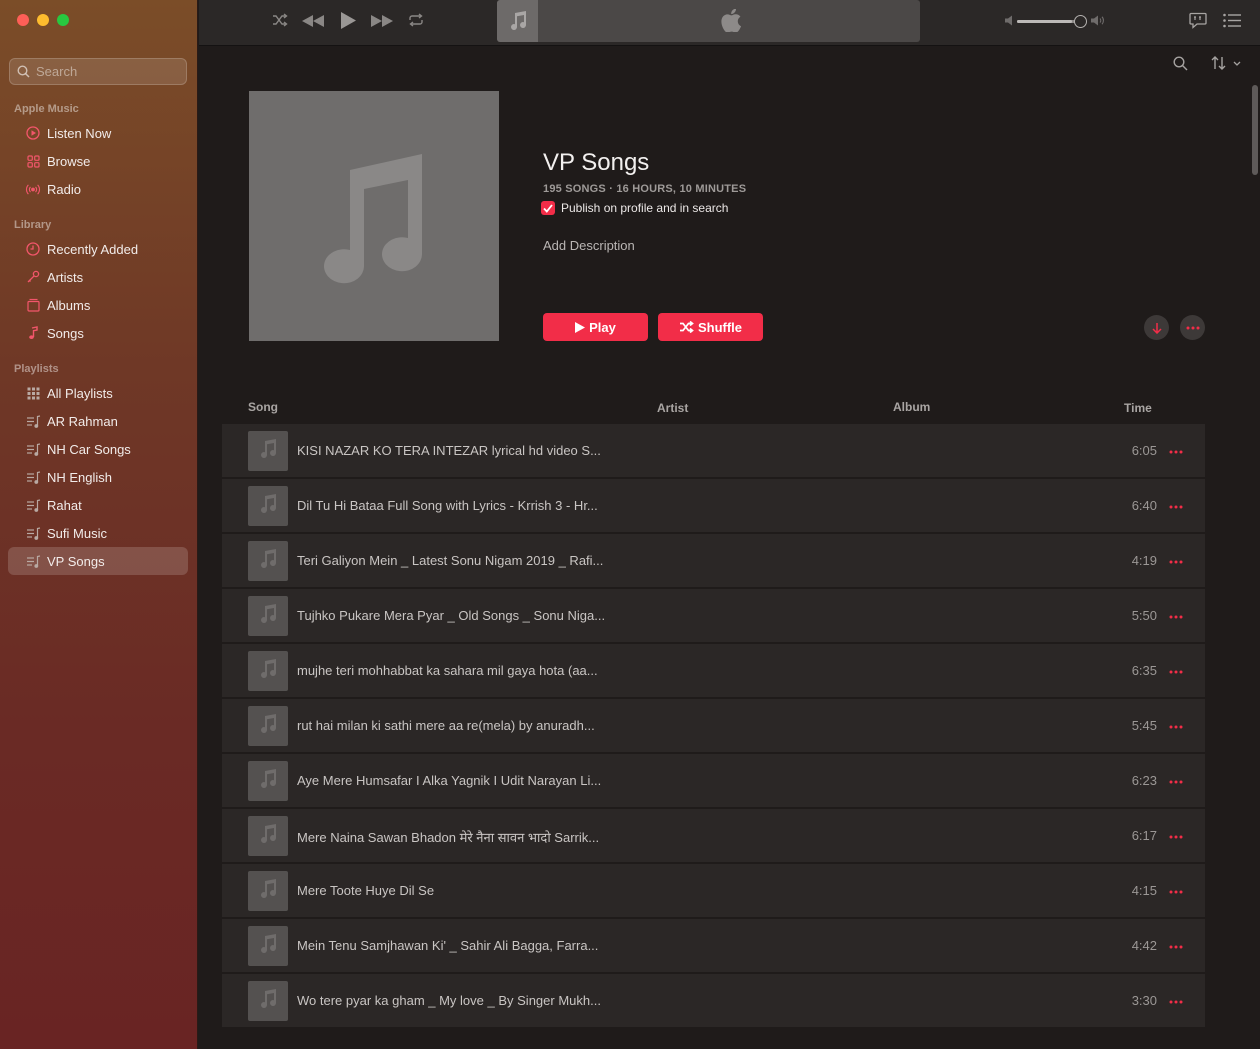 The image size is (1260, 1049). Describe the element at coordinates (43, 20) in the screenshot. I see `minimize-window-button` at that location.